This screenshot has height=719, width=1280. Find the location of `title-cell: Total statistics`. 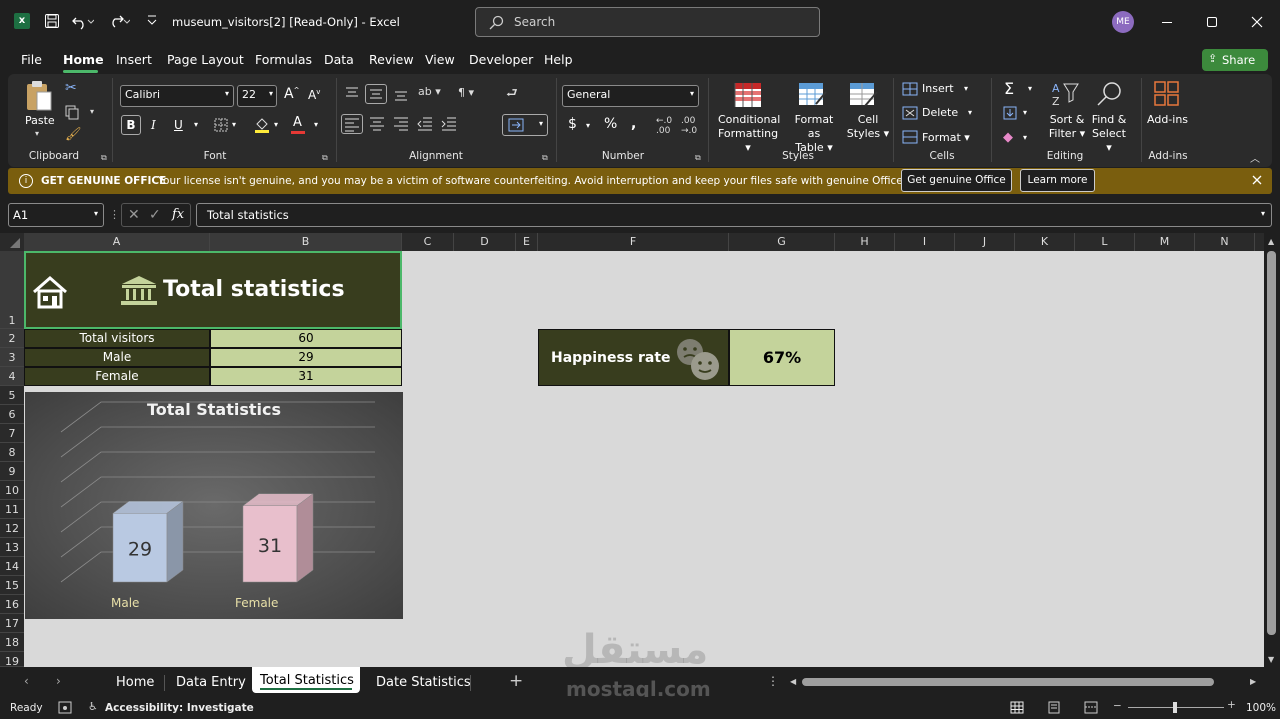

title-cell: Total statistics is located at coordinates (213, 290).